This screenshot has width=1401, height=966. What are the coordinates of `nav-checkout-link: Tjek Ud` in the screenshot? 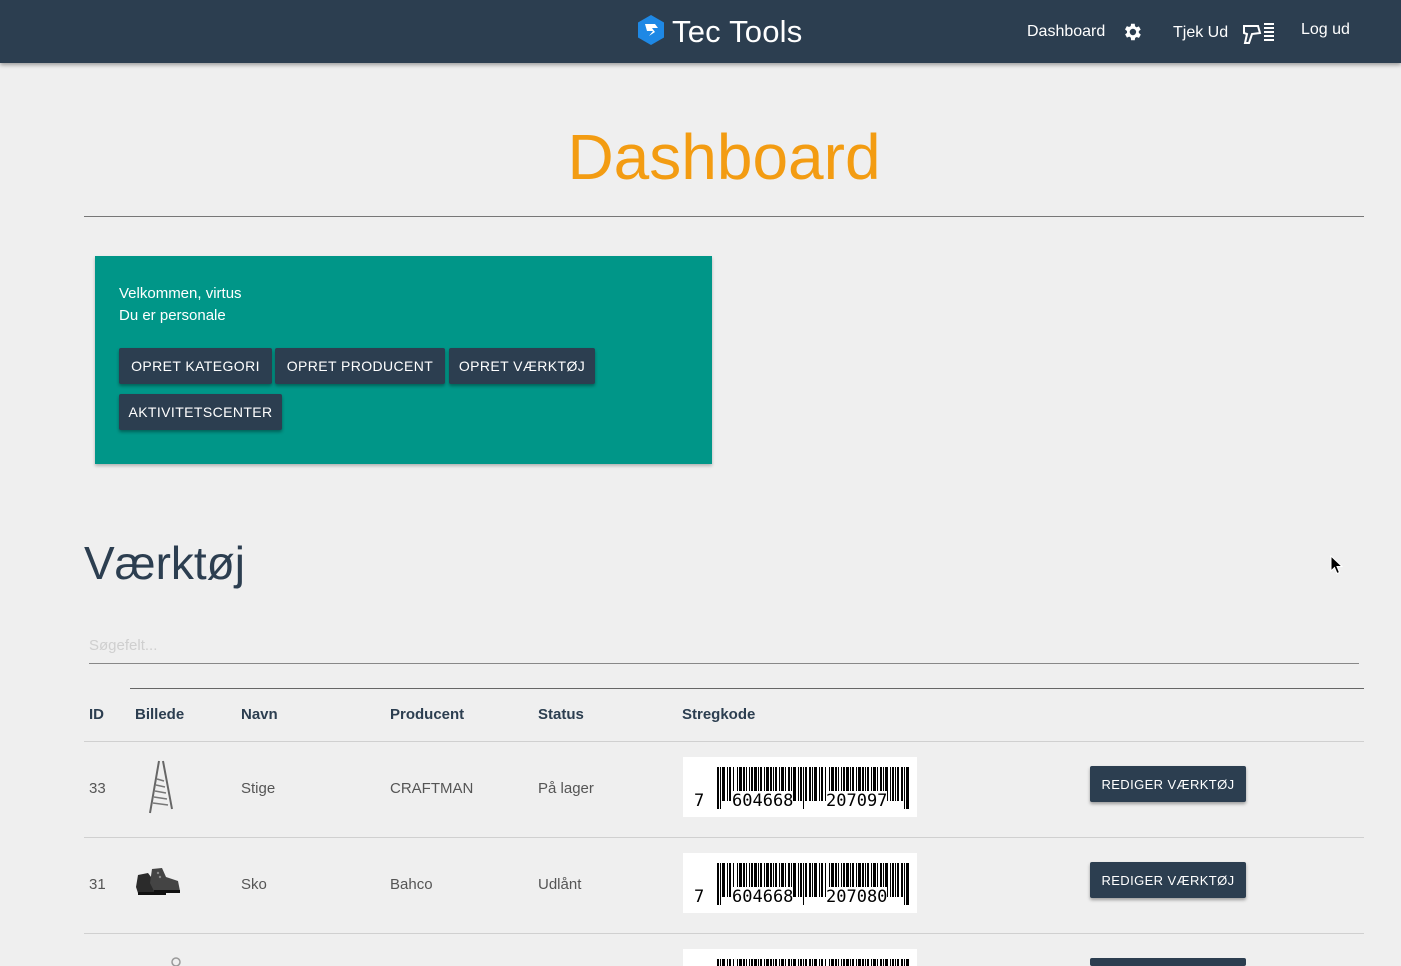 It's located at (1224, 33).